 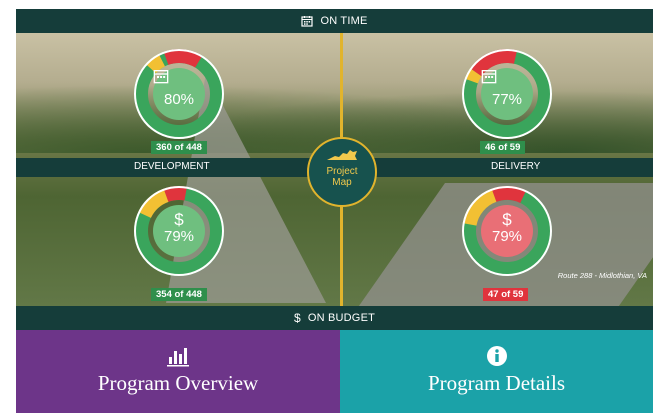 I want to click on delivery-on-budget-count: 47 of 59, so click(x=506, y=294).